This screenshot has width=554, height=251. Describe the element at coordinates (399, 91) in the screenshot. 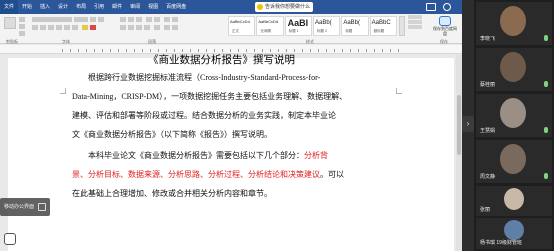

I see `margin-corner-mark` at that location.